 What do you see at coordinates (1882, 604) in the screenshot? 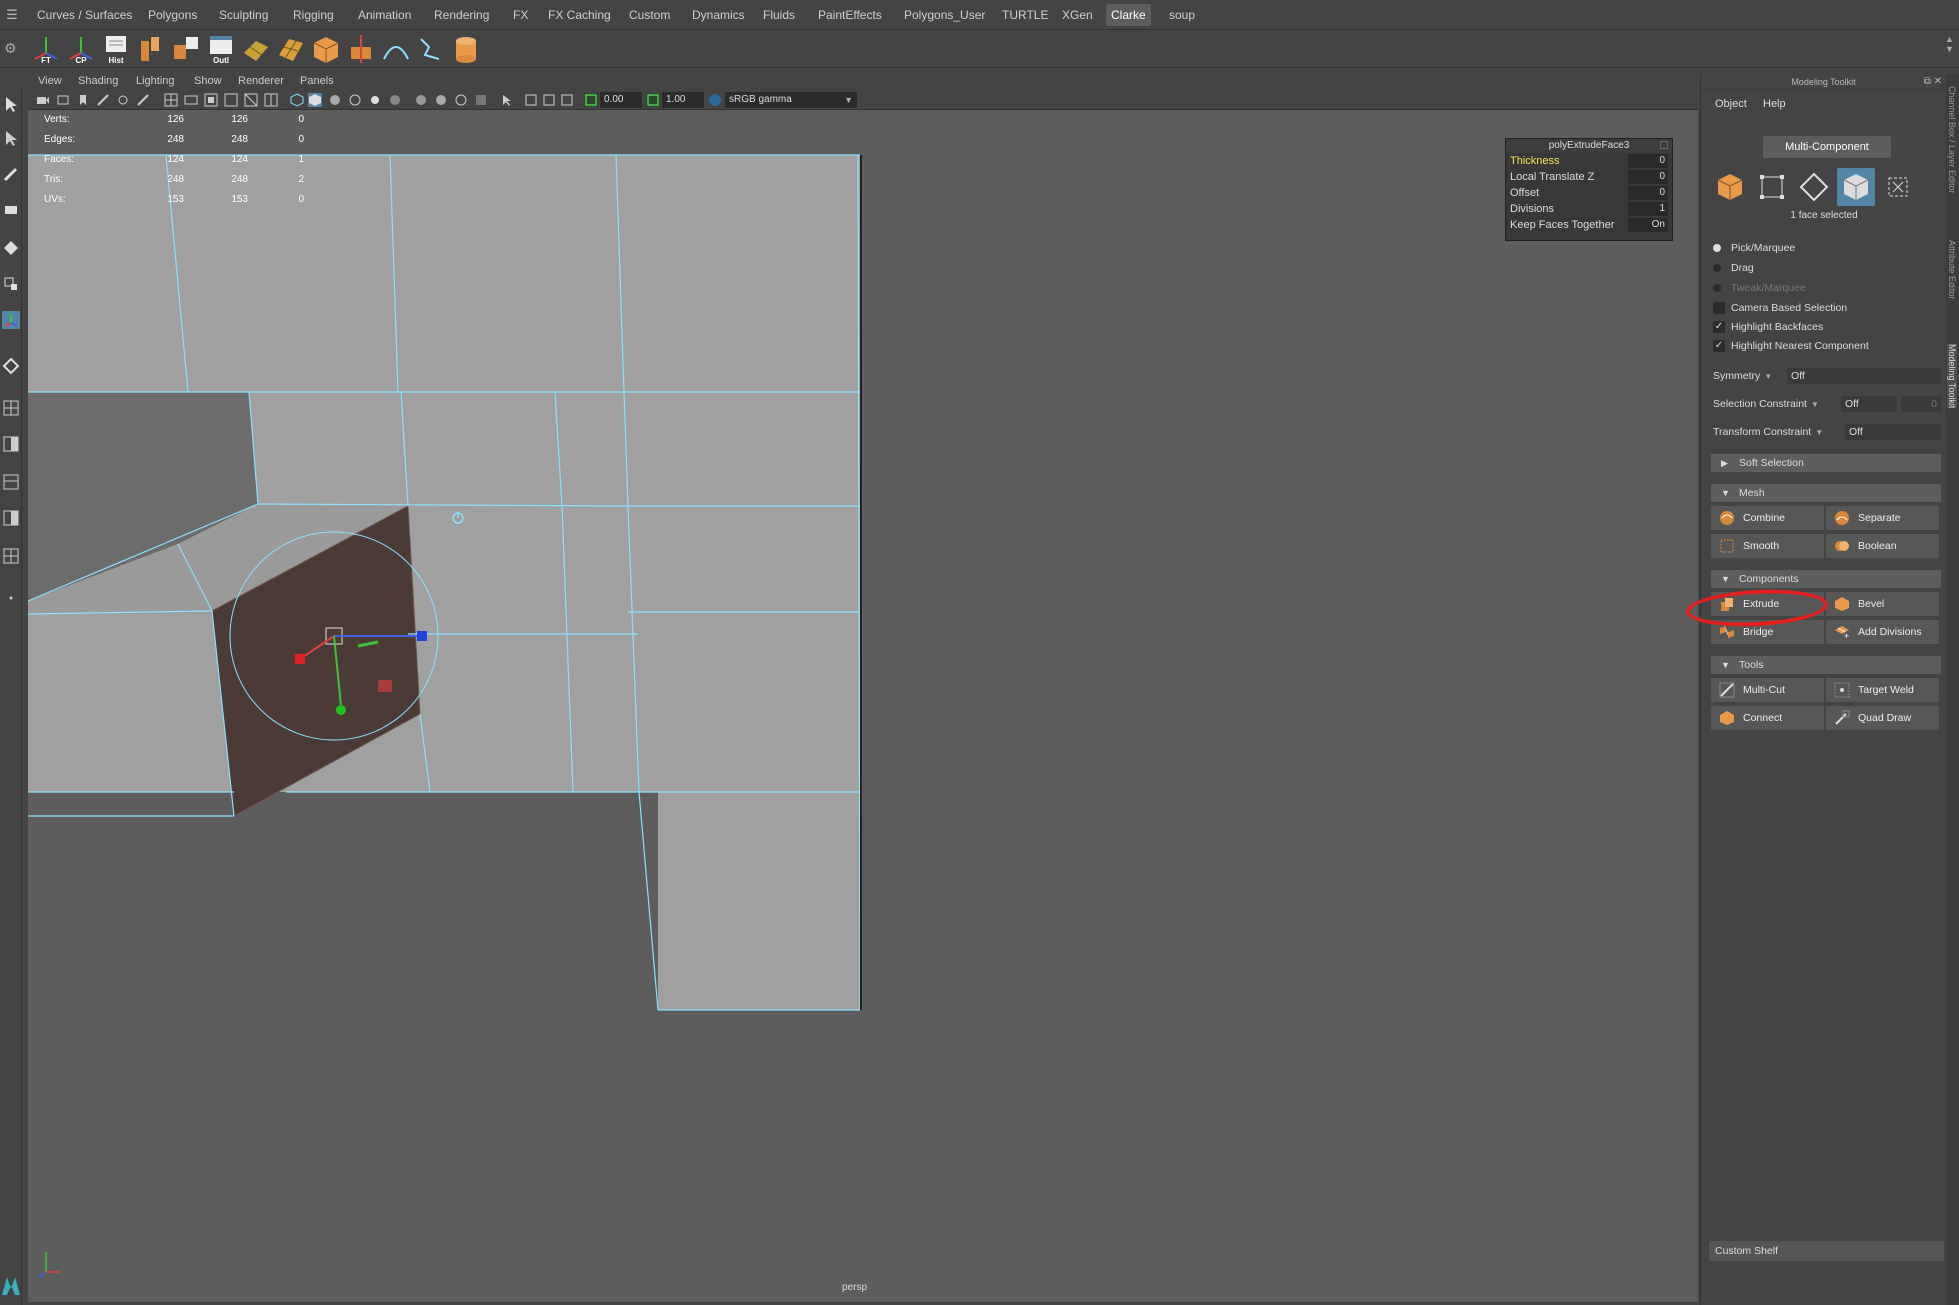
I see `bevel-button: Bevel` at bounding box center [1882, 604].